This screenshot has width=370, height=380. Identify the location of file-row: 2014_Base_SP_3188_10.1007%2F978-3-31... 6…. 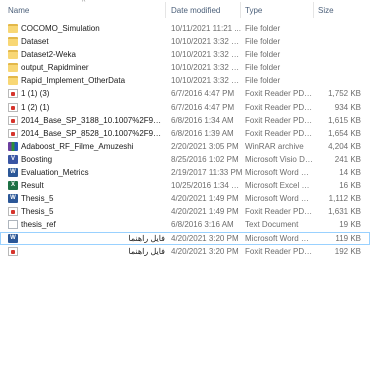
(185, 120).